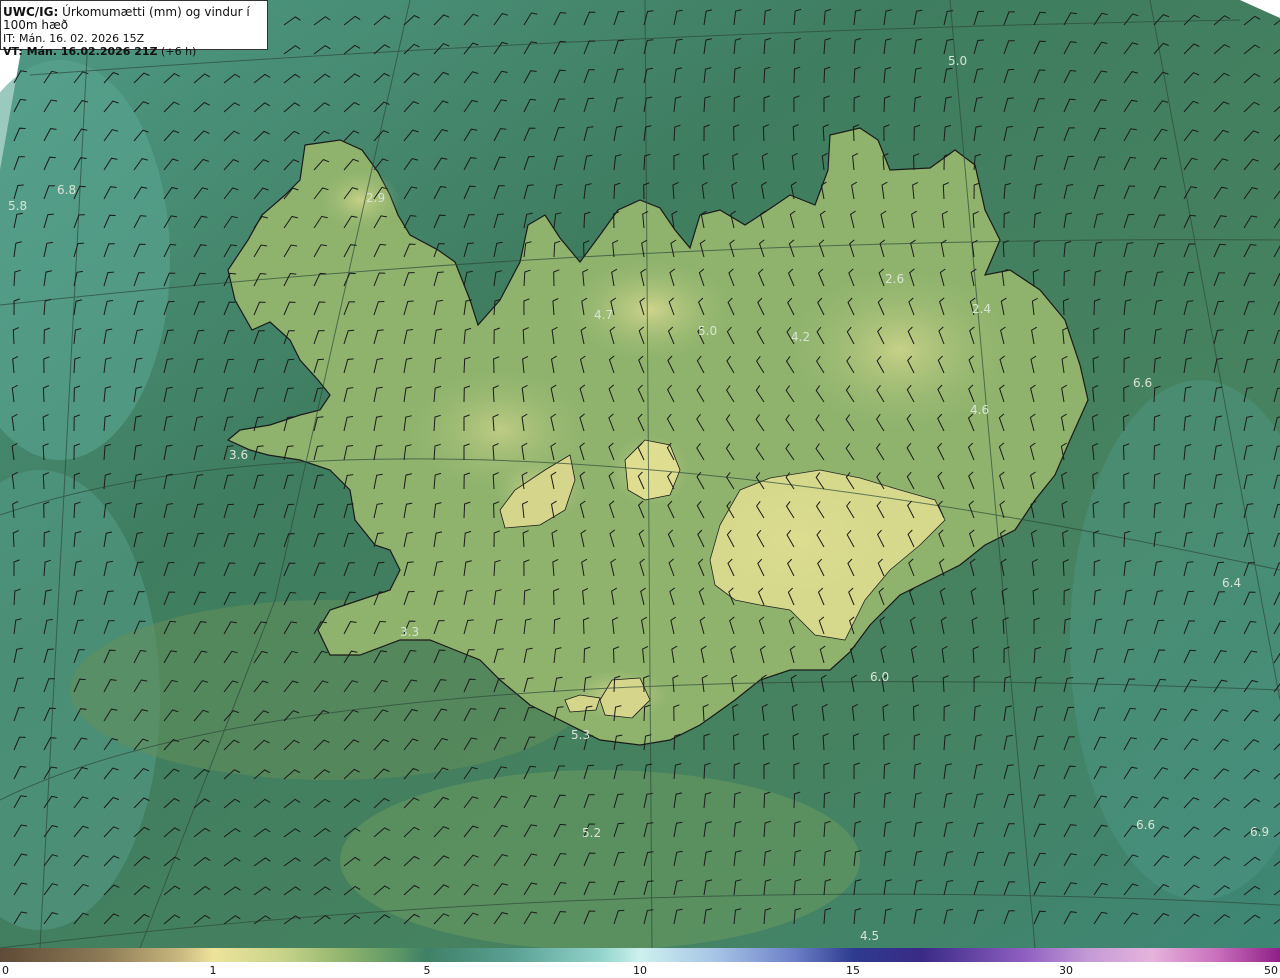 This screenshot has height=978, width=1280. What do you see at coordinates (427, 970) in the screenshot?
I see `colorbar-tick: 5` at bounding box center [427, 970].